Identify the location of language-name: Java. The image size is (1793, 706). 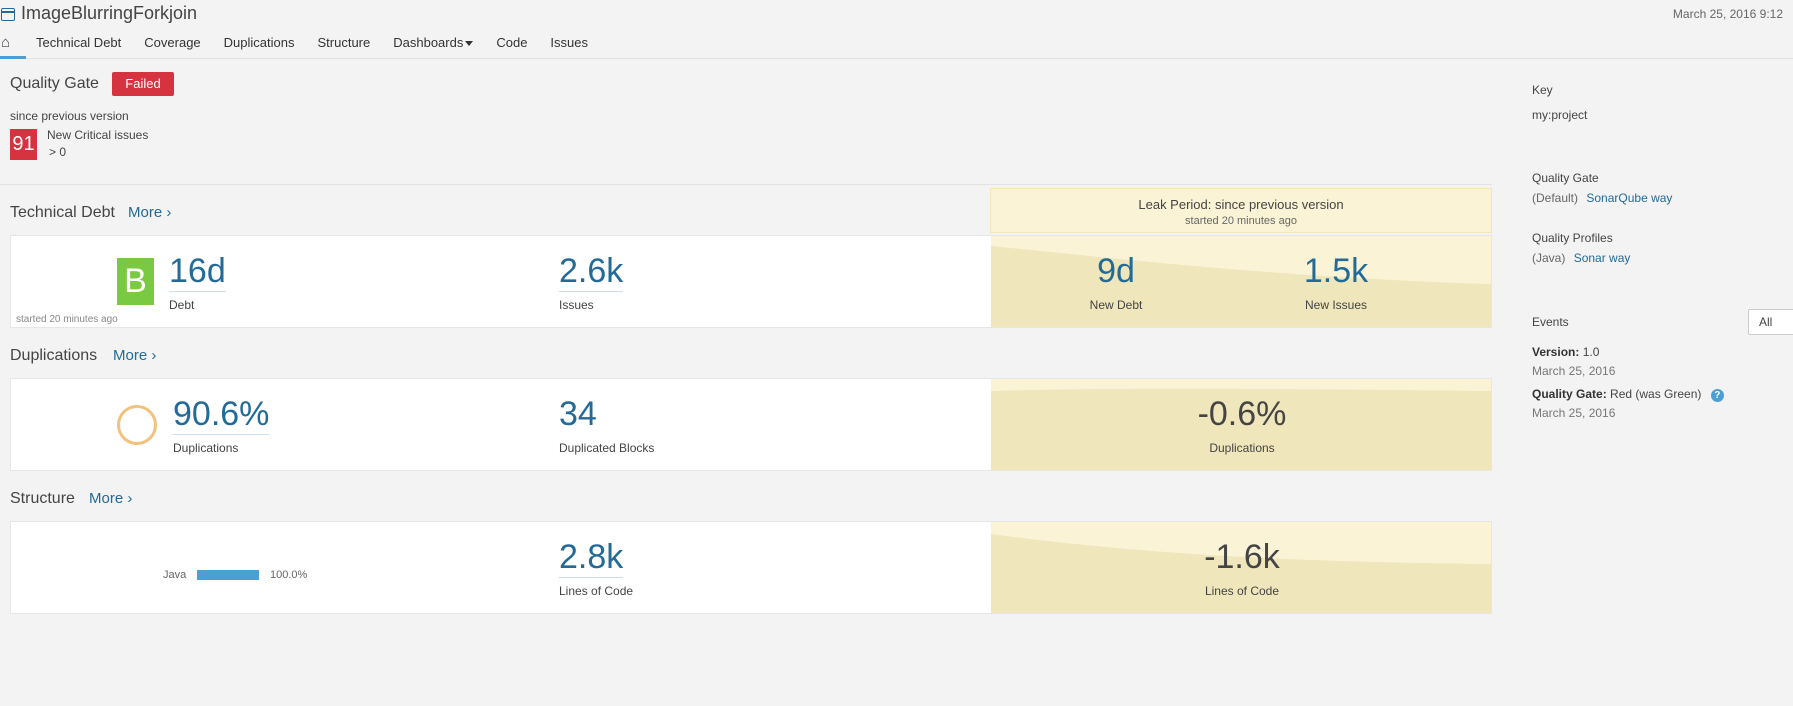
(175, 575).